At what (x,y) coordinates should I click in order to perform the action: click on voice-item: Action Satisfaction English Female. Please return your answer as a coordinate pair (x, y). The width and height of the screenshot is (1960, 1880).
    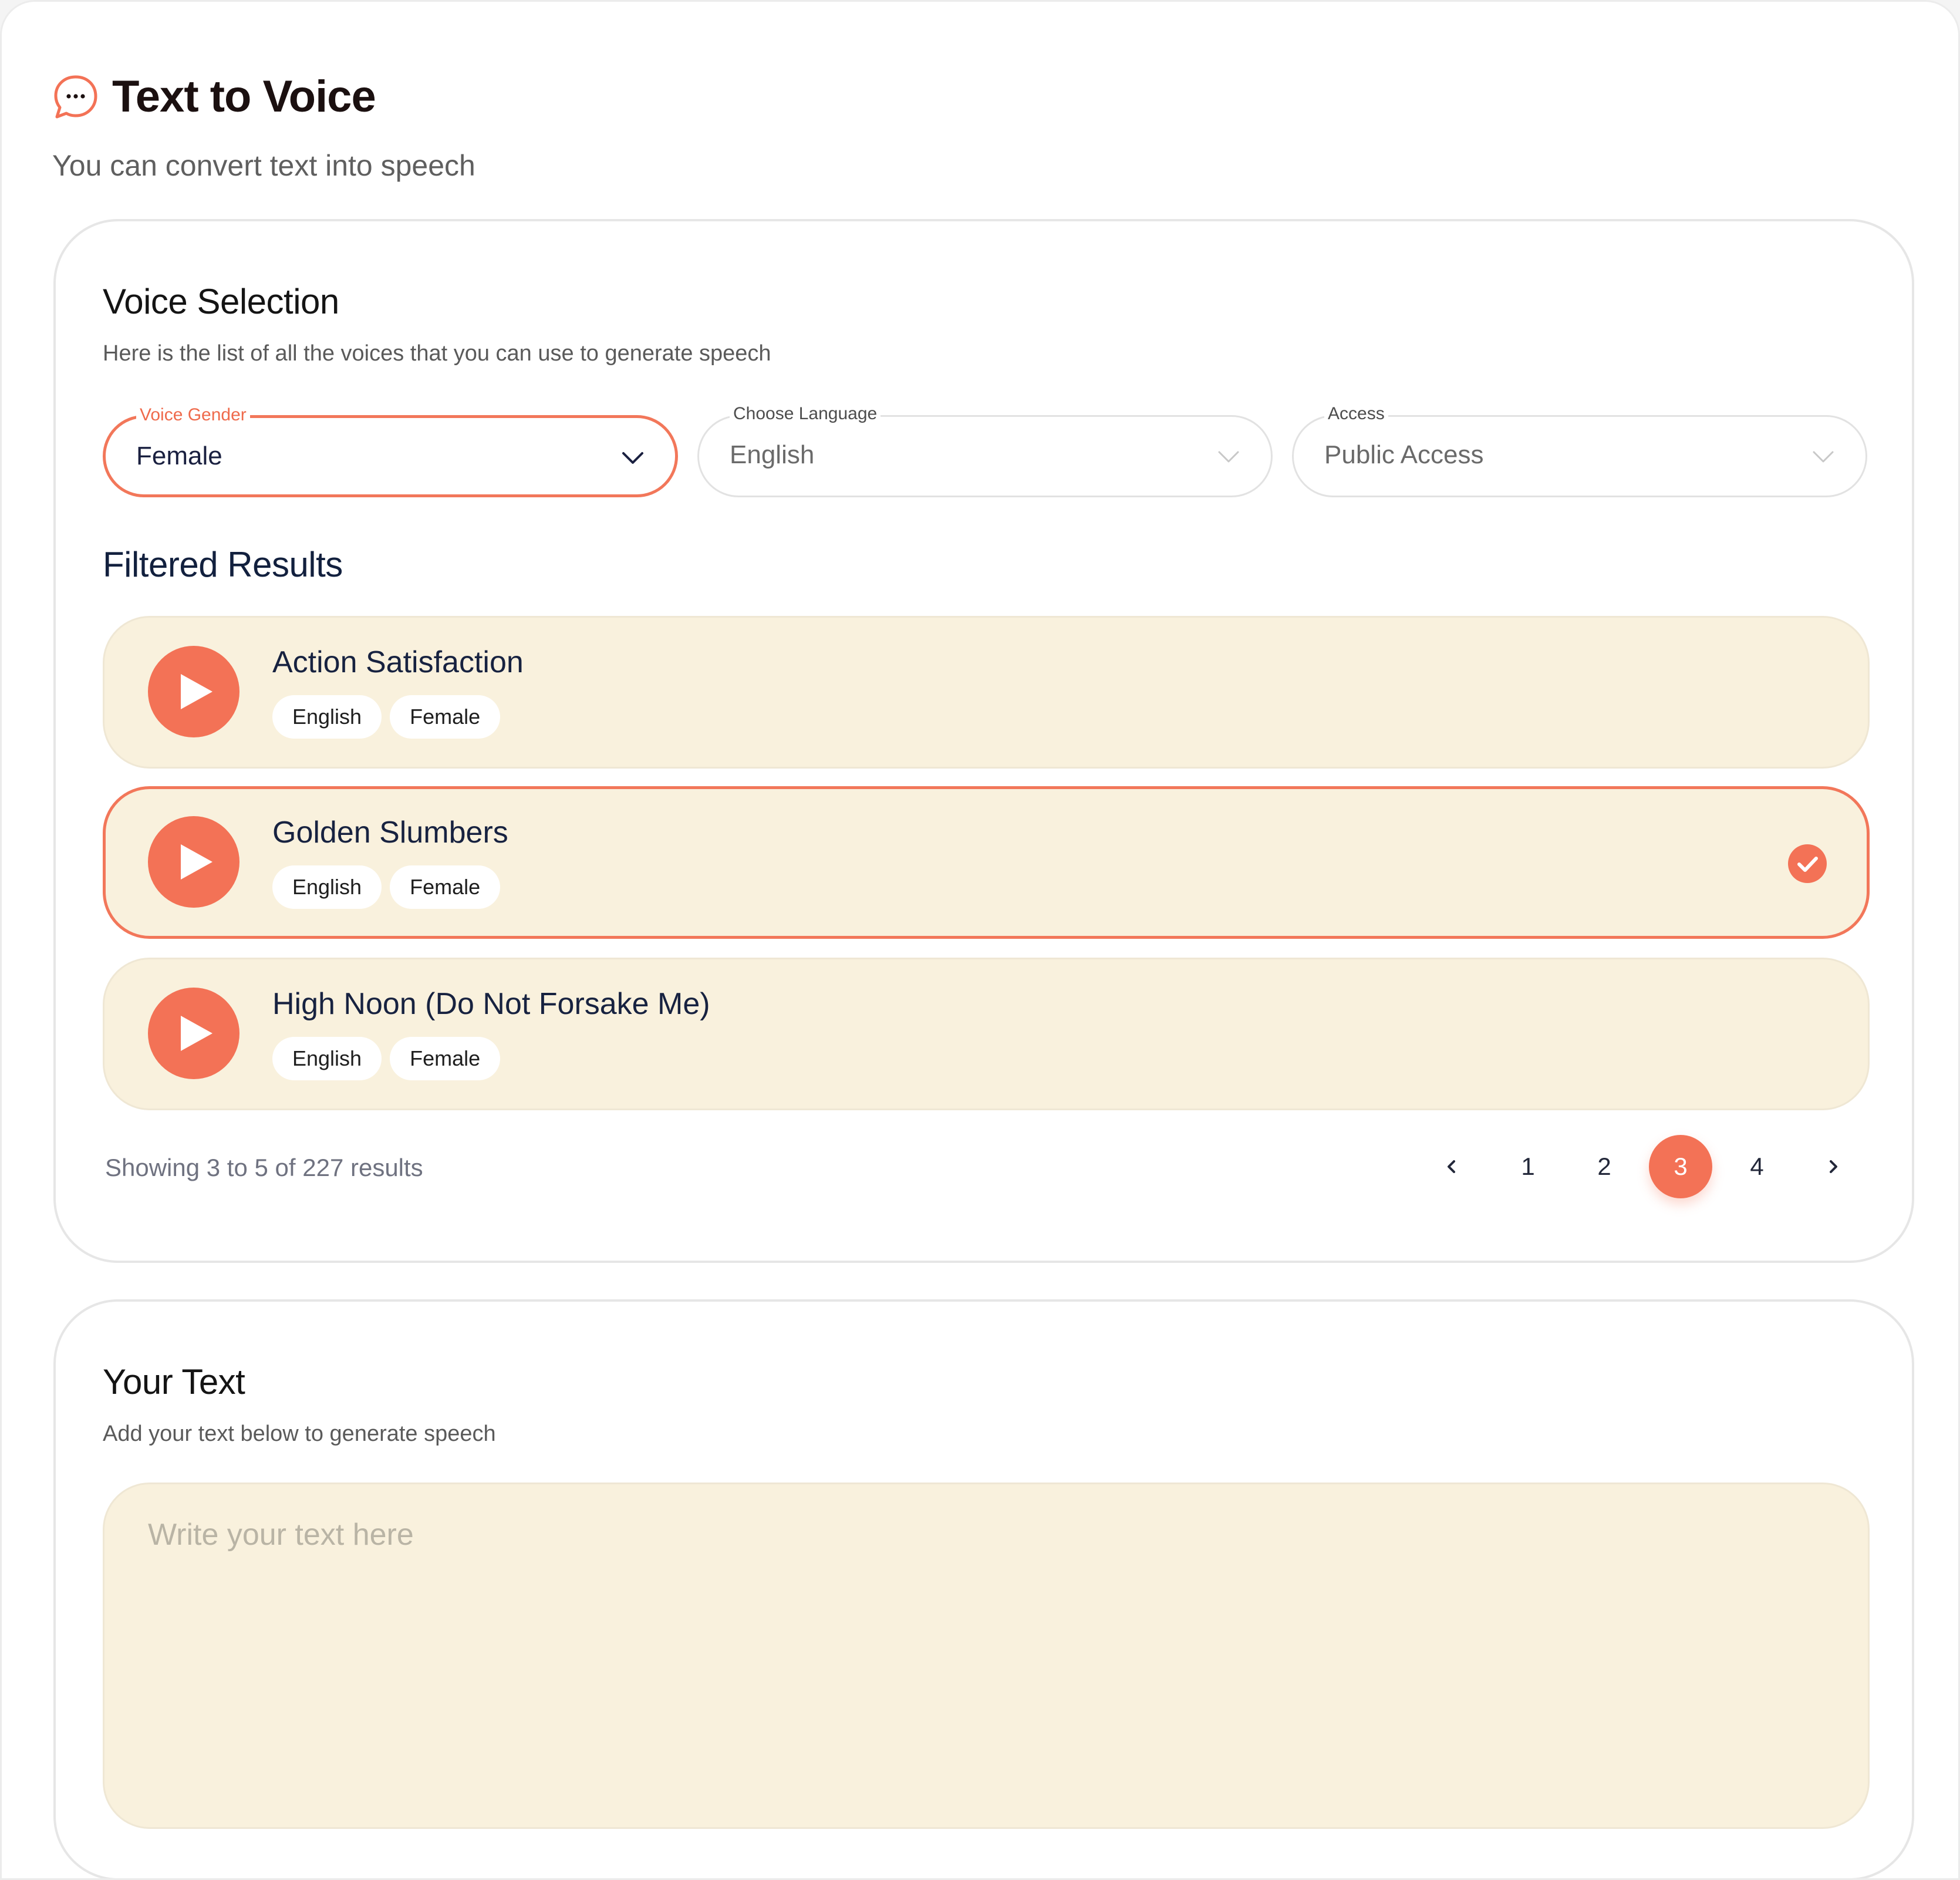
    Looking at the image, I should click on (986, 692).